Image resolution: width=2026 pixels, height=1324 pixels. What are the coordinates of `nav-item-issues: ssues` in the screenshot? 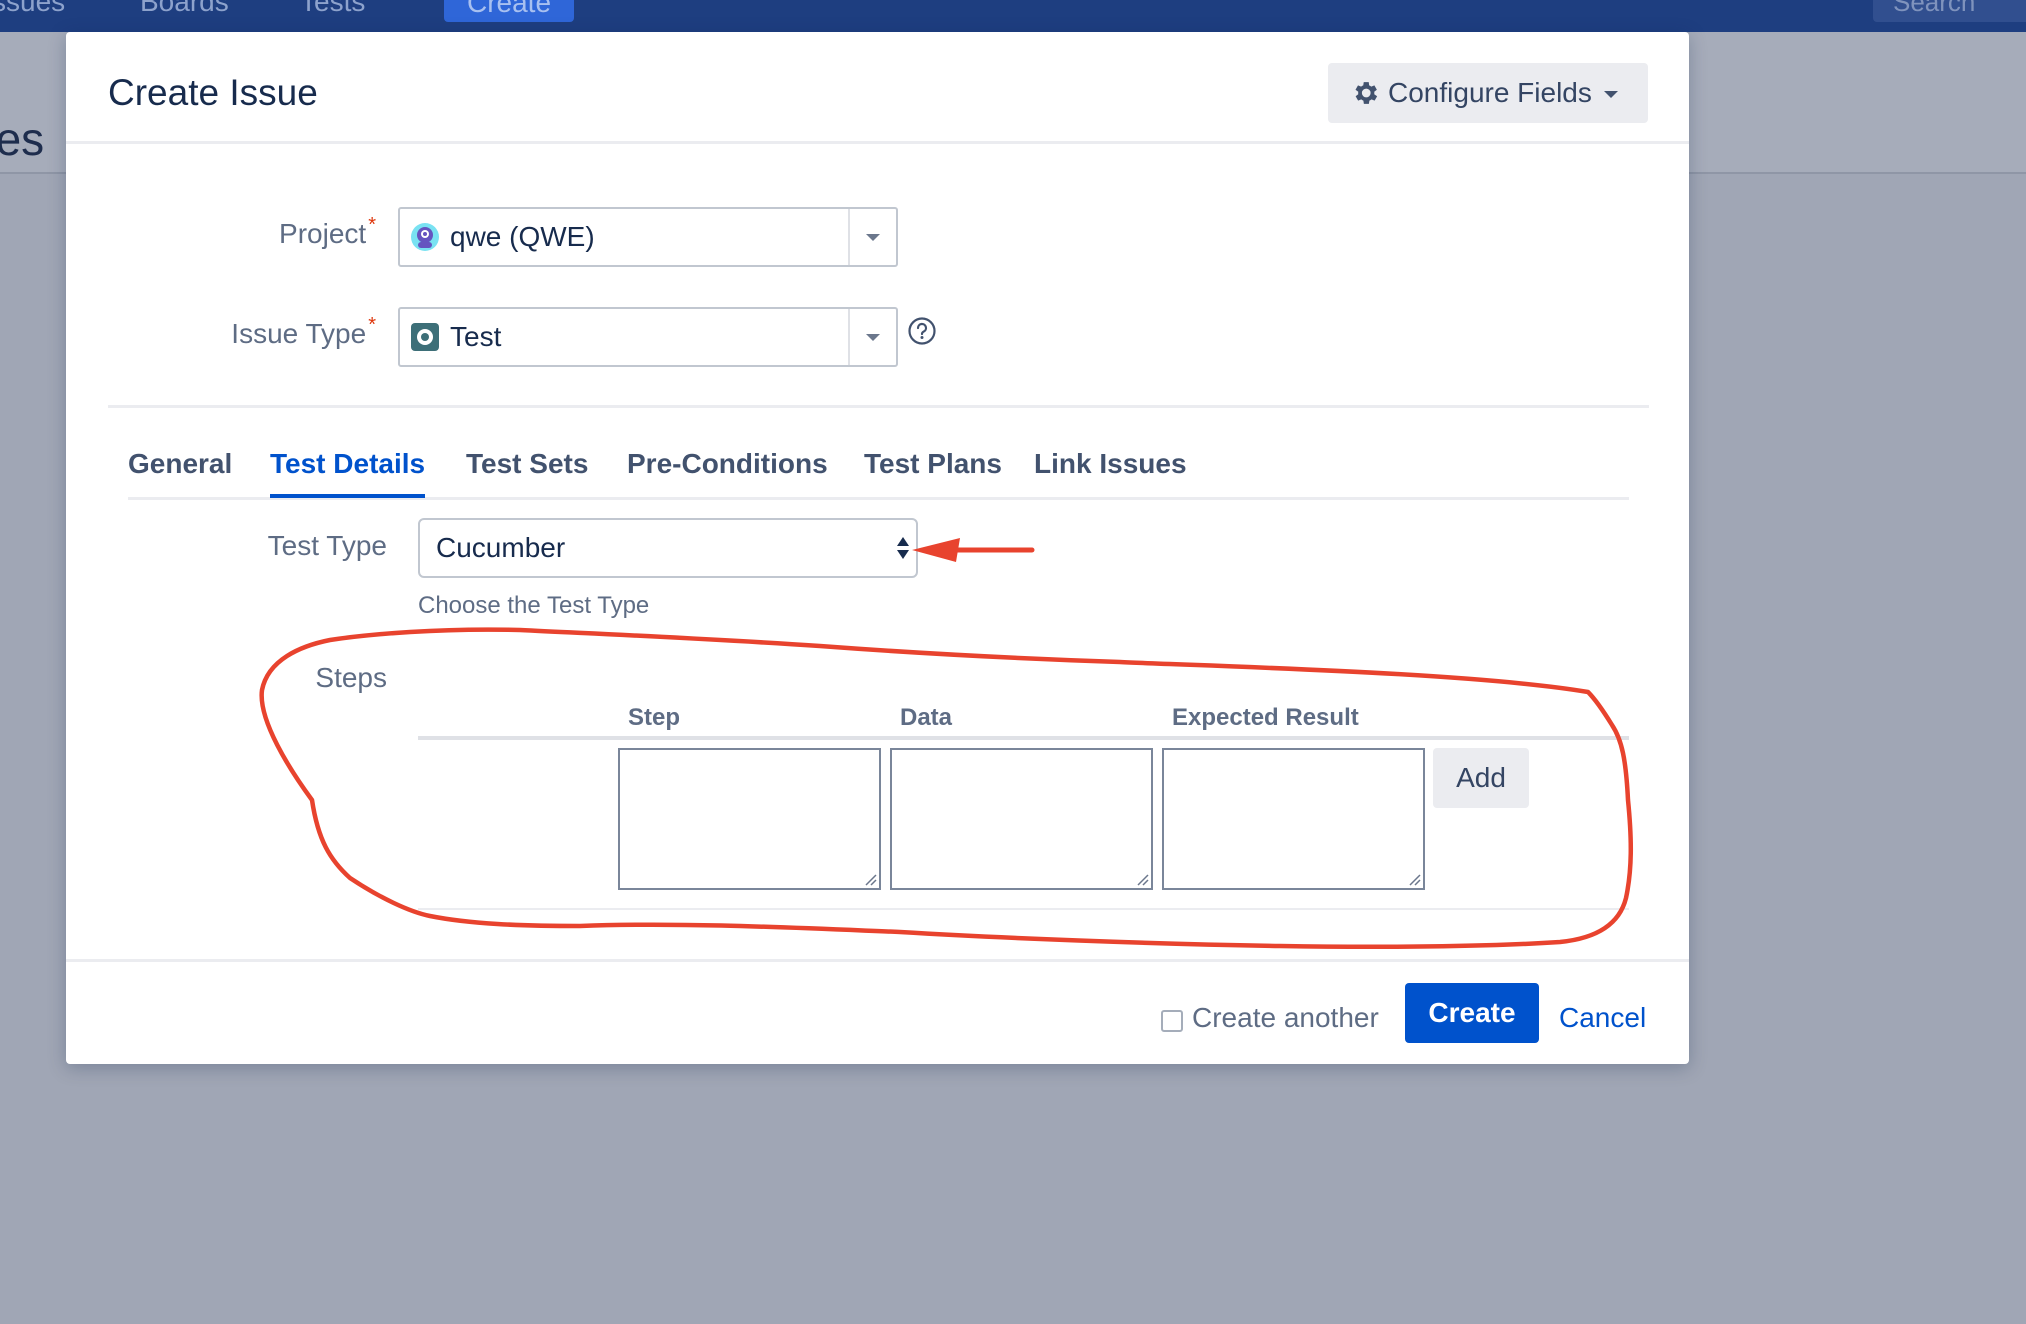 It's located at (32, 9).